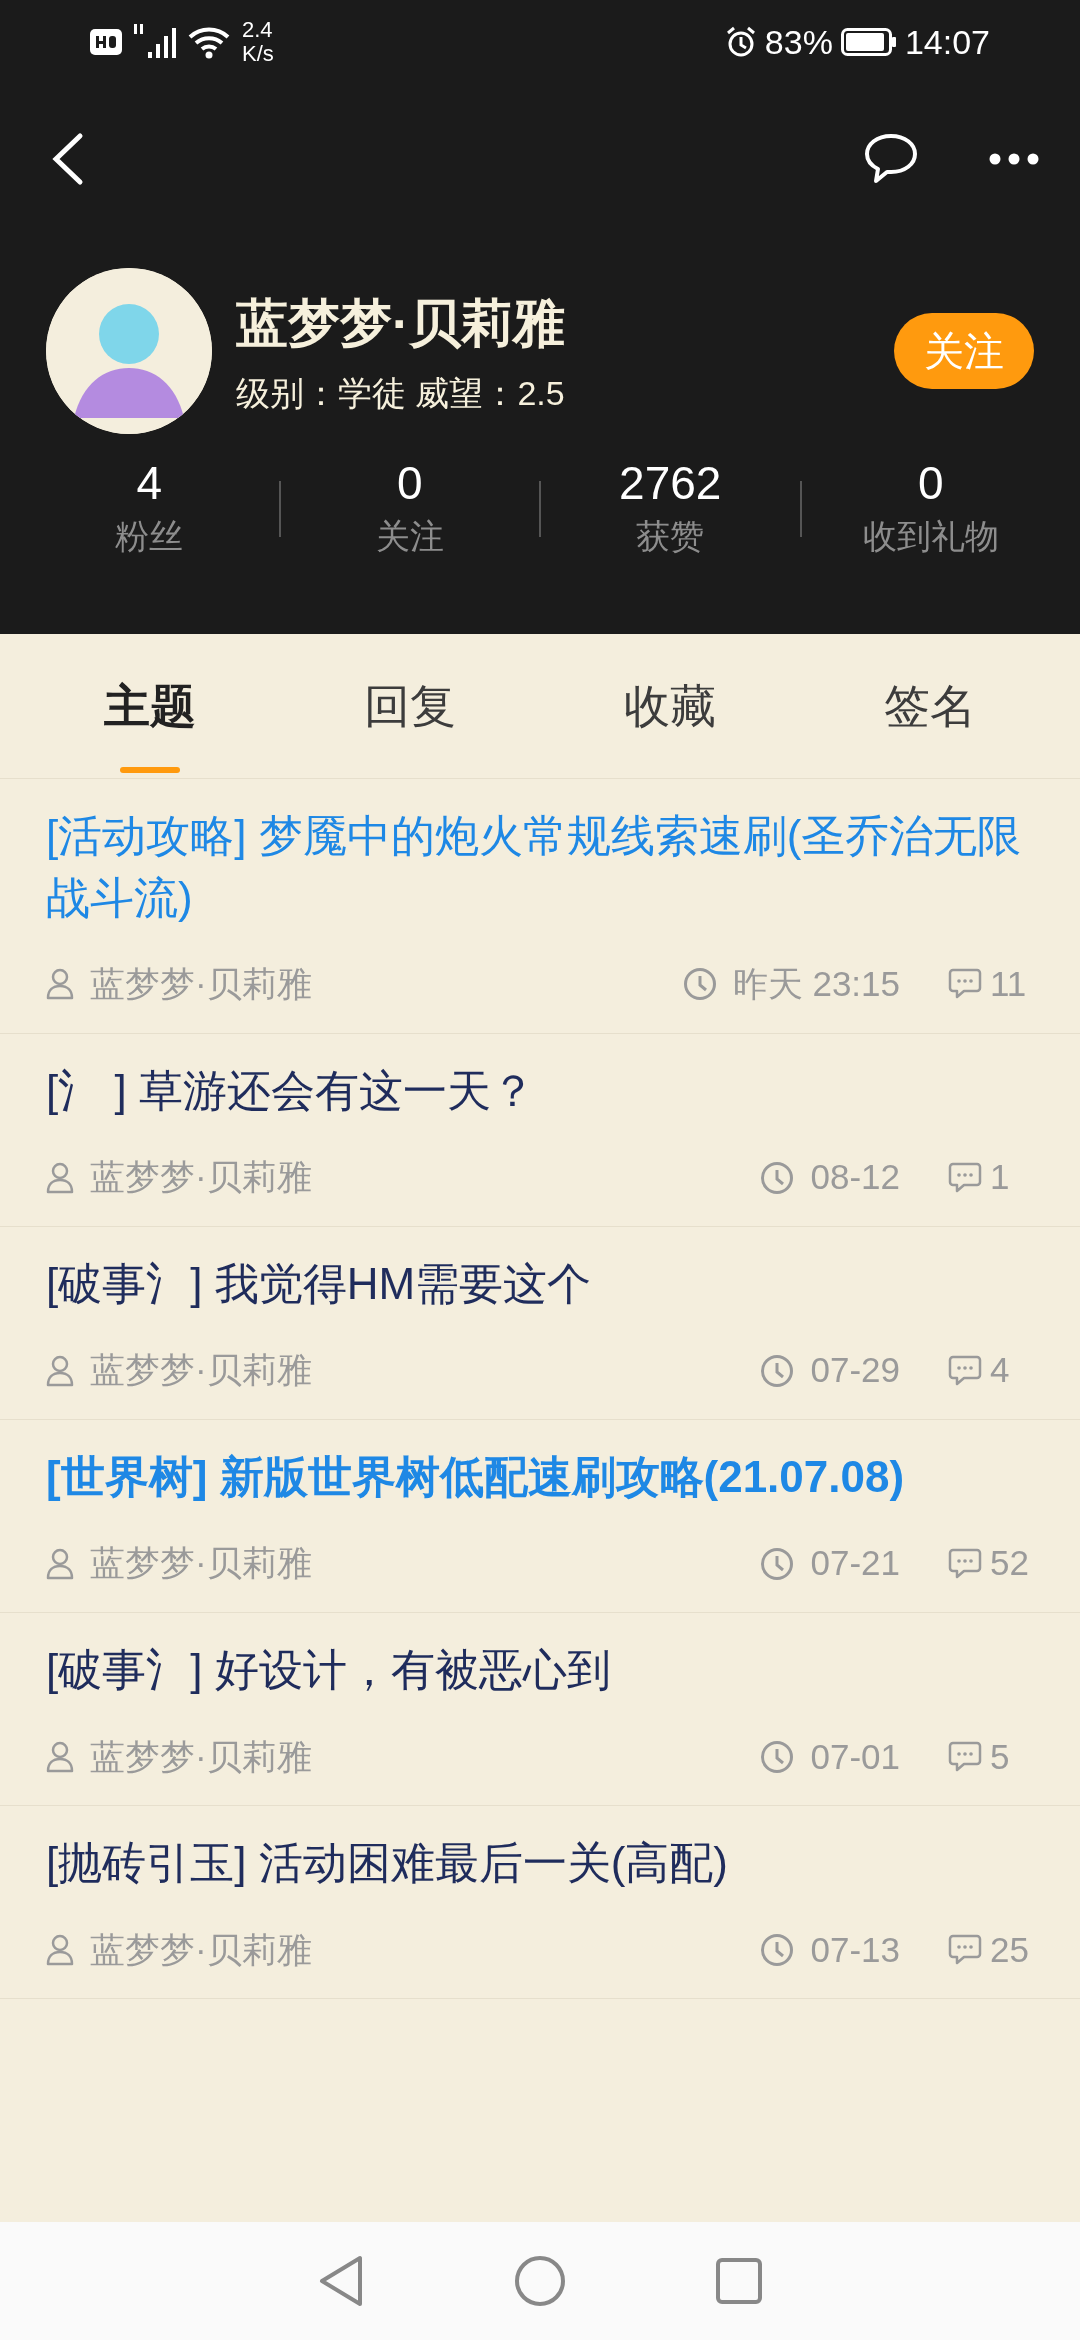  I want to click on tab-underline, so click(150, 769).